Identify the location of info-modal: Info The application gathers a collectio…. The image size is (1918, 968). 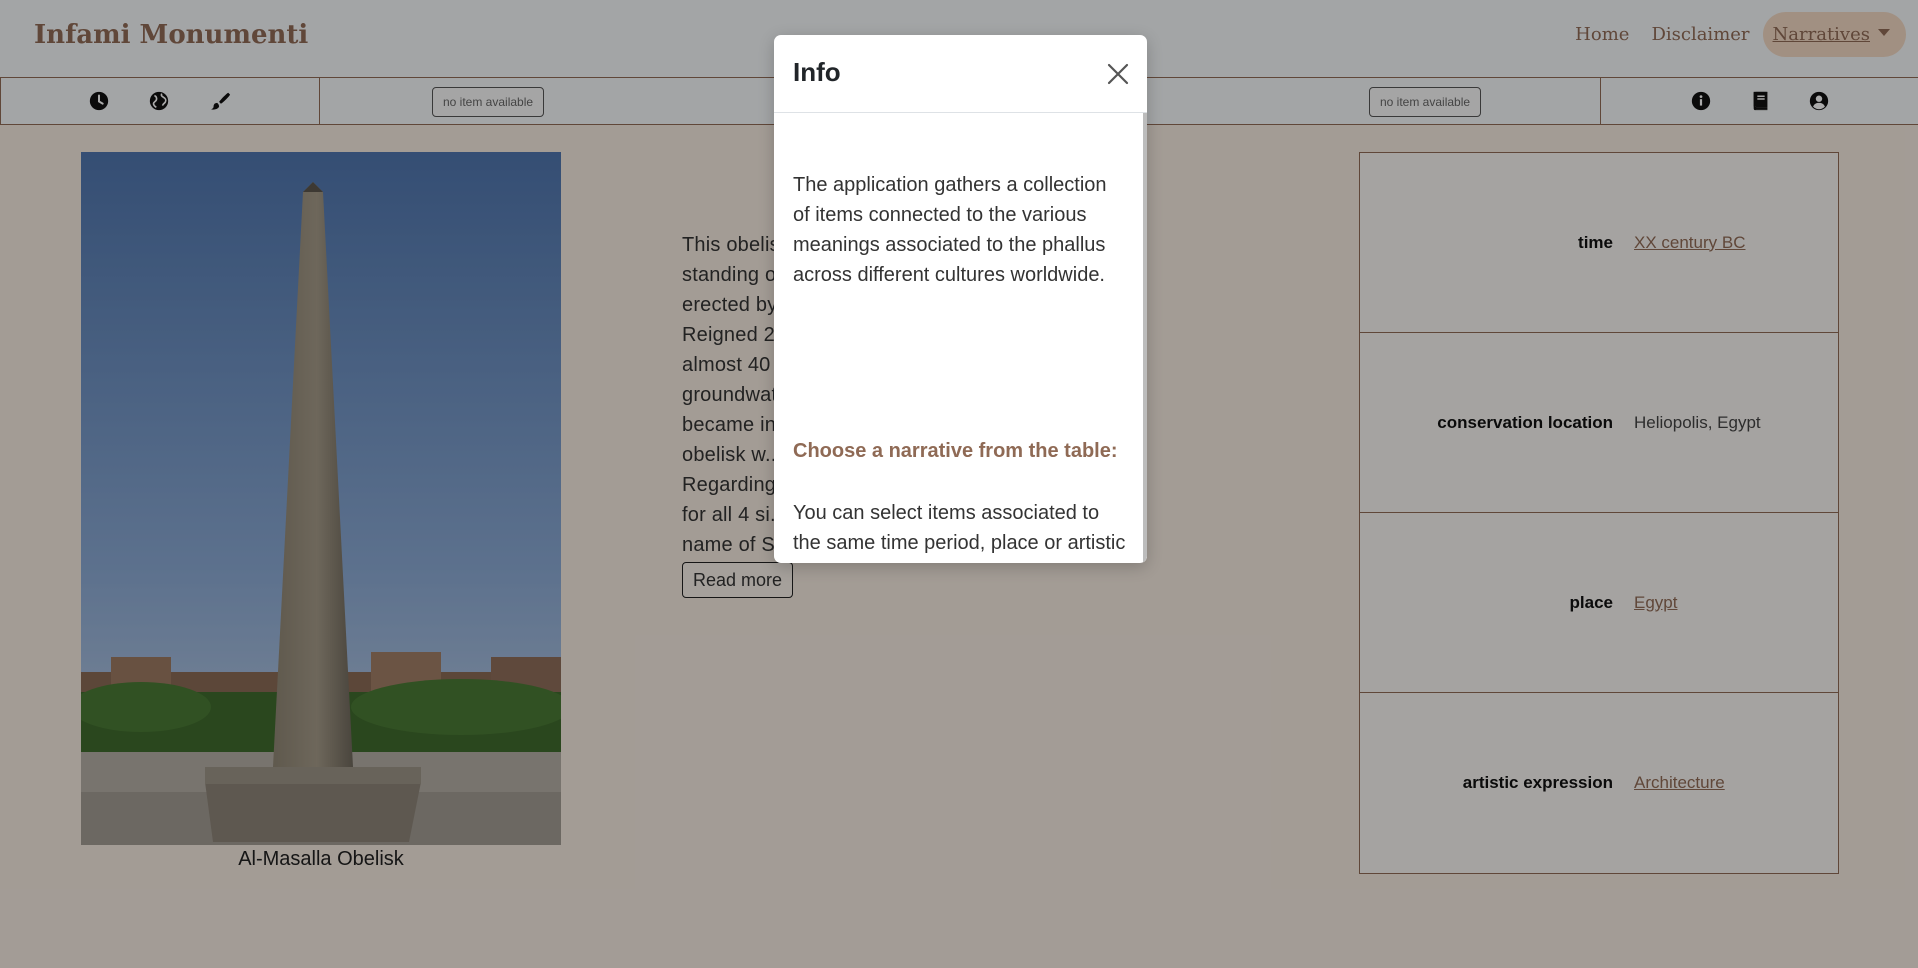
(960, 299).